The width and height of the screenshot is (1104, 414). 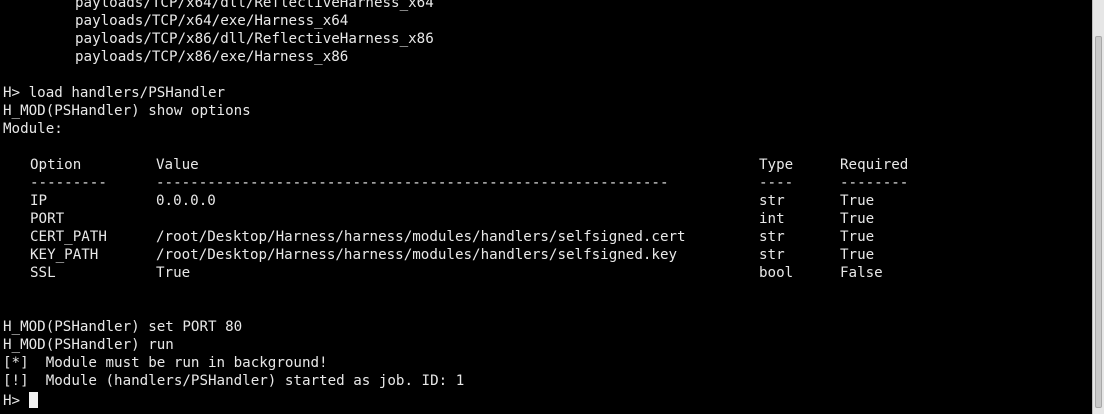 What do you see at coordinates (56, 165) in the screenshot?
I see `header-option: Option` at bounding box center [56, 165].